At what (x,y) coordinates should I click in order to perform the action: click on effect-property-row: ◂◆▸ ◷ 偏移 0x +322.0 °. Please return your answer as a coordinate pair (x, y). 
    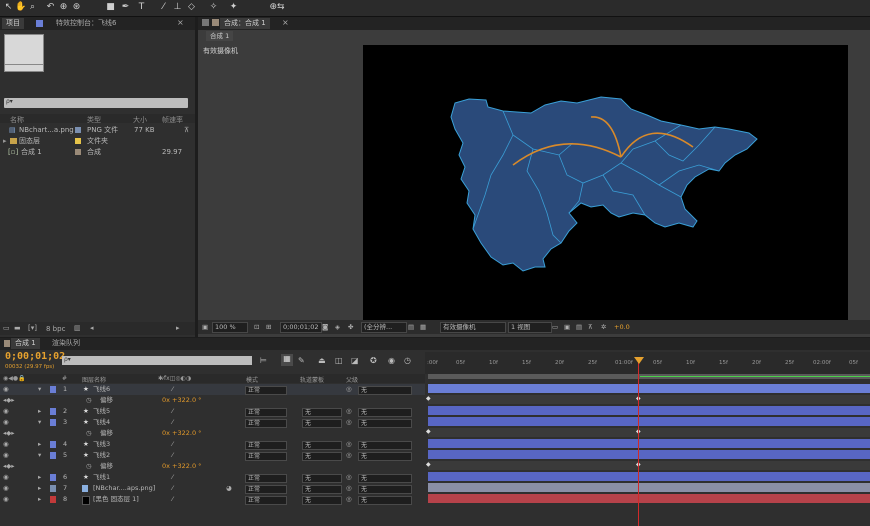
    Looking at the image, I should click on (212, 466).